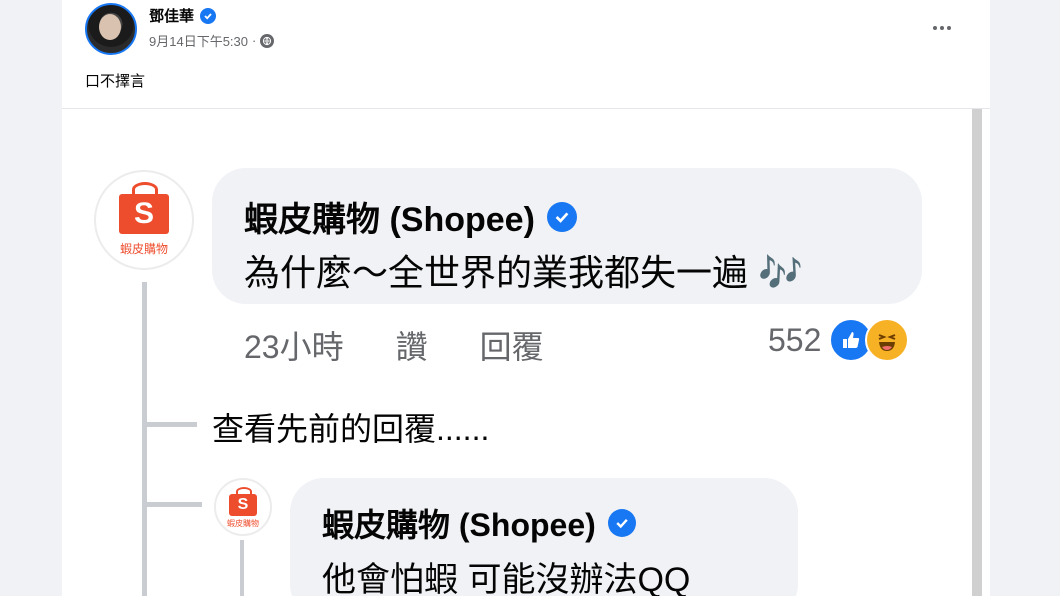  Describe the element at coordinates (459, 523) in the screenshot. I see `reply-author-name: 蝦皮購物 (Shopee)` at that location.